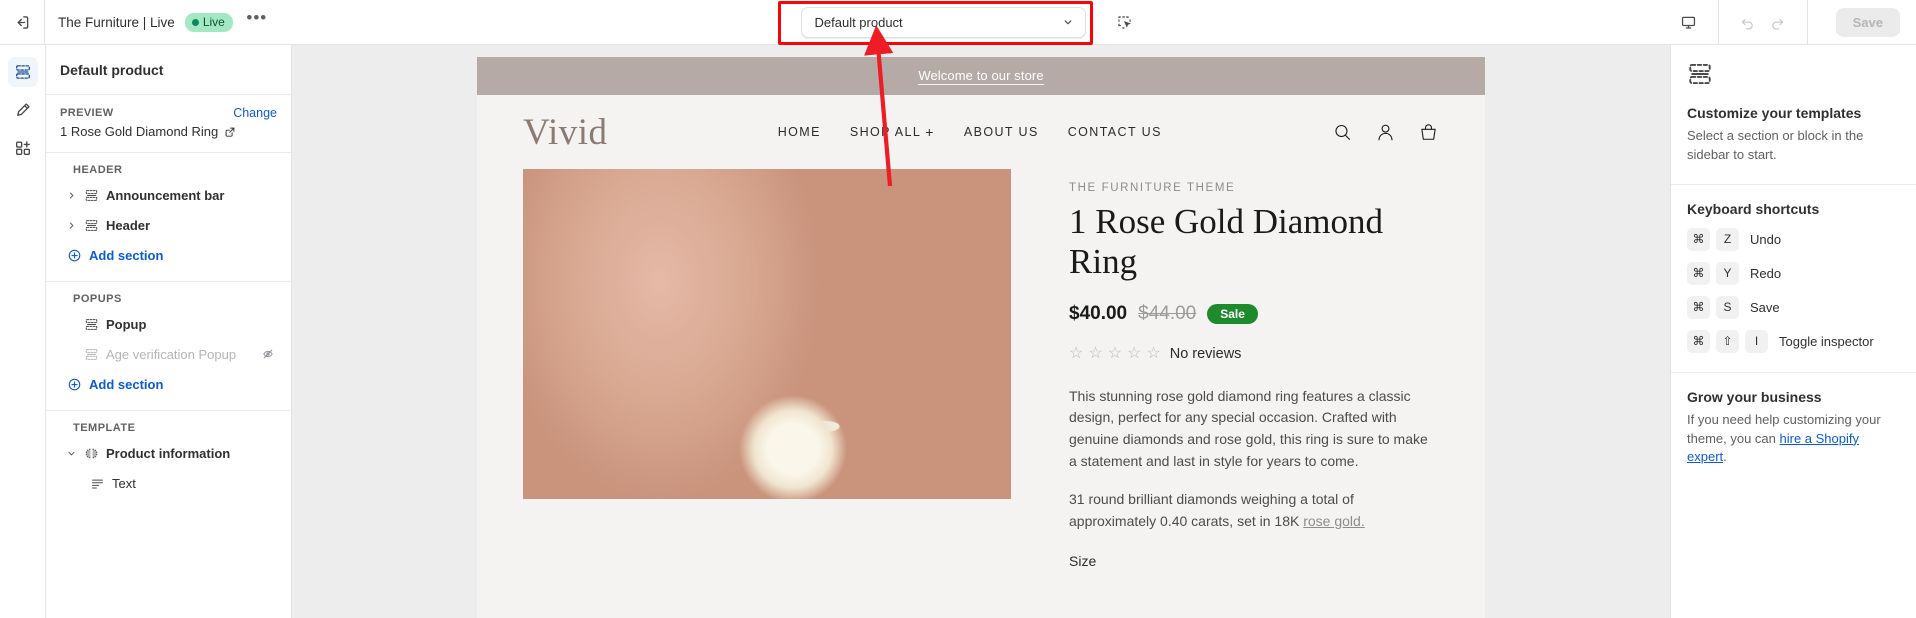 The image size is (1916, 618). What do you see at coordinates (1689, 22) in the screenshot?
I see `desktop-icon` at bounding box center [1689, 22].